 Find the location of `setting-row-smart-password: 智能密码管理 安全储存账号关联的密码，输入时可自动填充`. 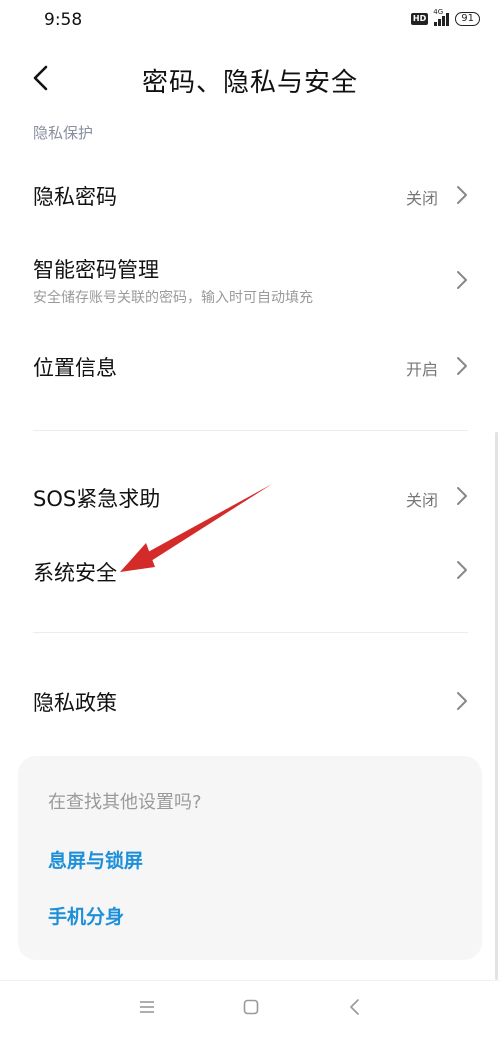

setting-row-smart-password: 智能密码管理 安全储存账号关联的密码，输入时可自动填充 is located at coordinates (250, 280).